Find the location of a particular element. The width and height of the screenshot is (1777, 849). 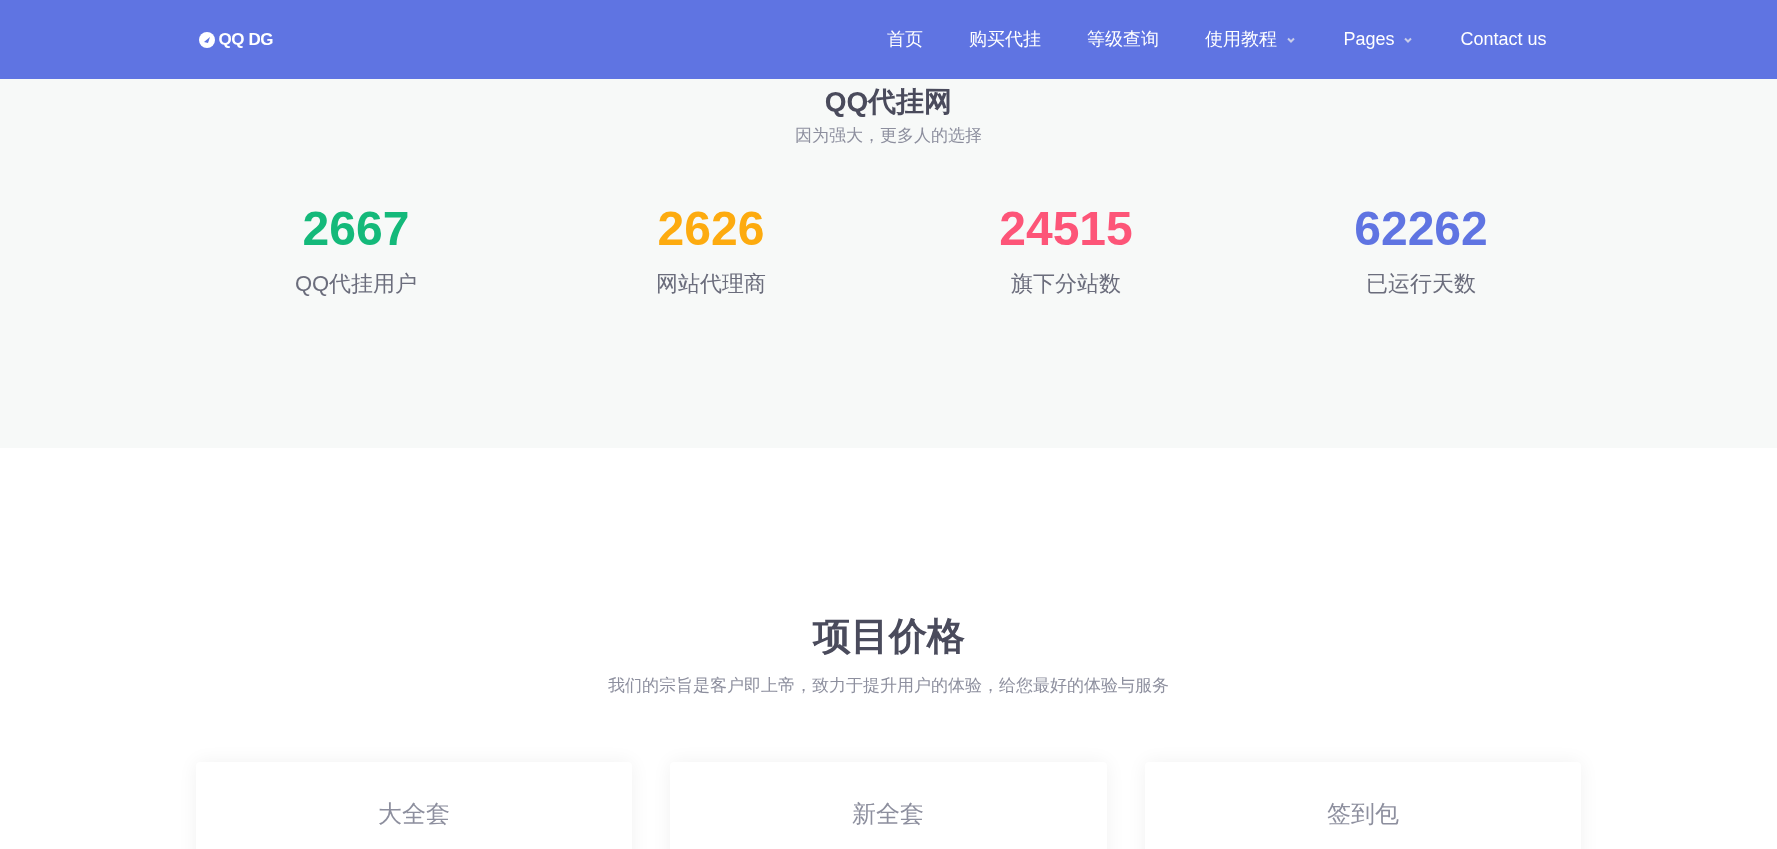

logo-icon is located at coordinates (206, 39).